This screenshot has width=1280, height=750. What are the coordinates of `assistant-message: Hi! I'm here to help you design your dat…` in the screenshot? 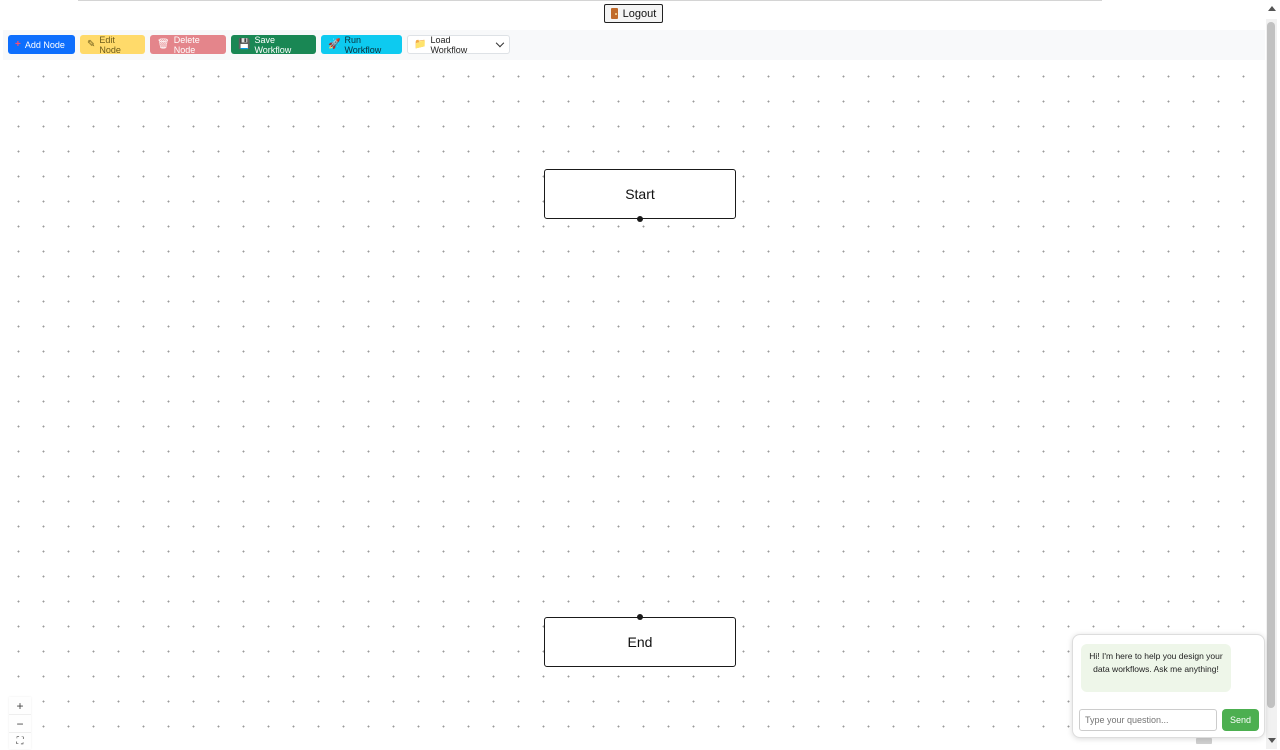 It's located at (1156, 668).